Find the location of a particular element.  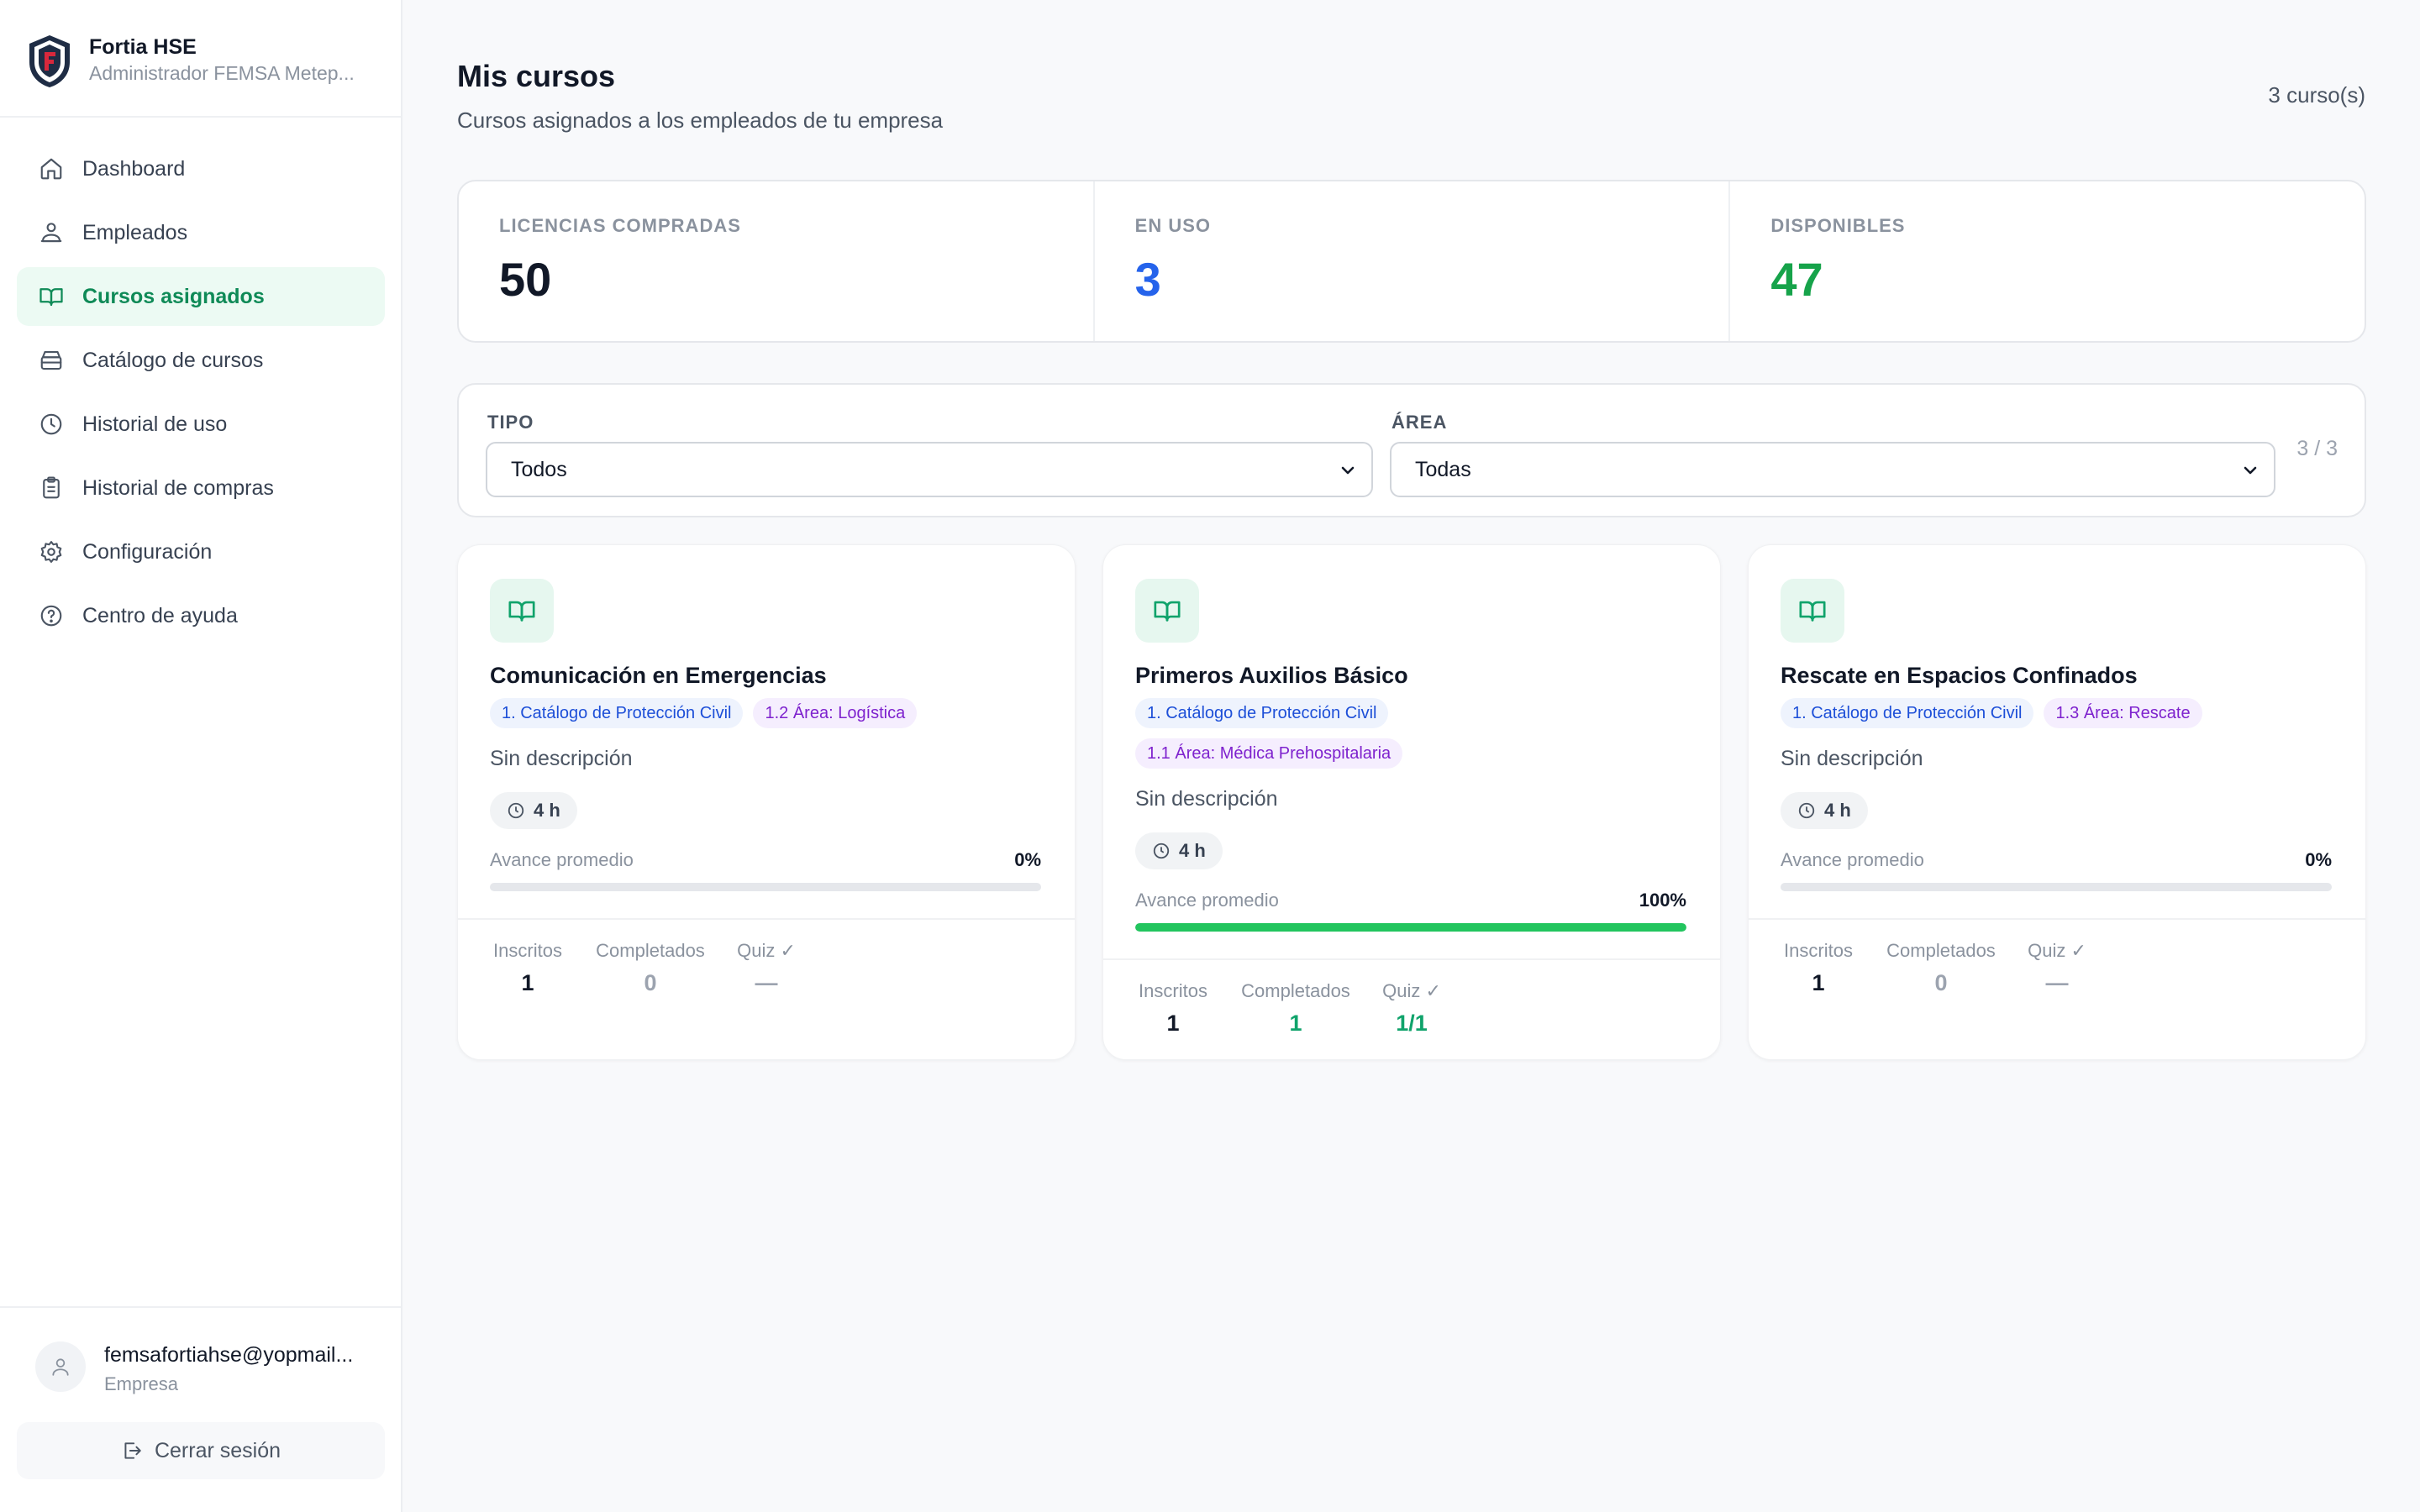

sidebar-item-configuracion: Configuración is located at coordinates (201, 551).